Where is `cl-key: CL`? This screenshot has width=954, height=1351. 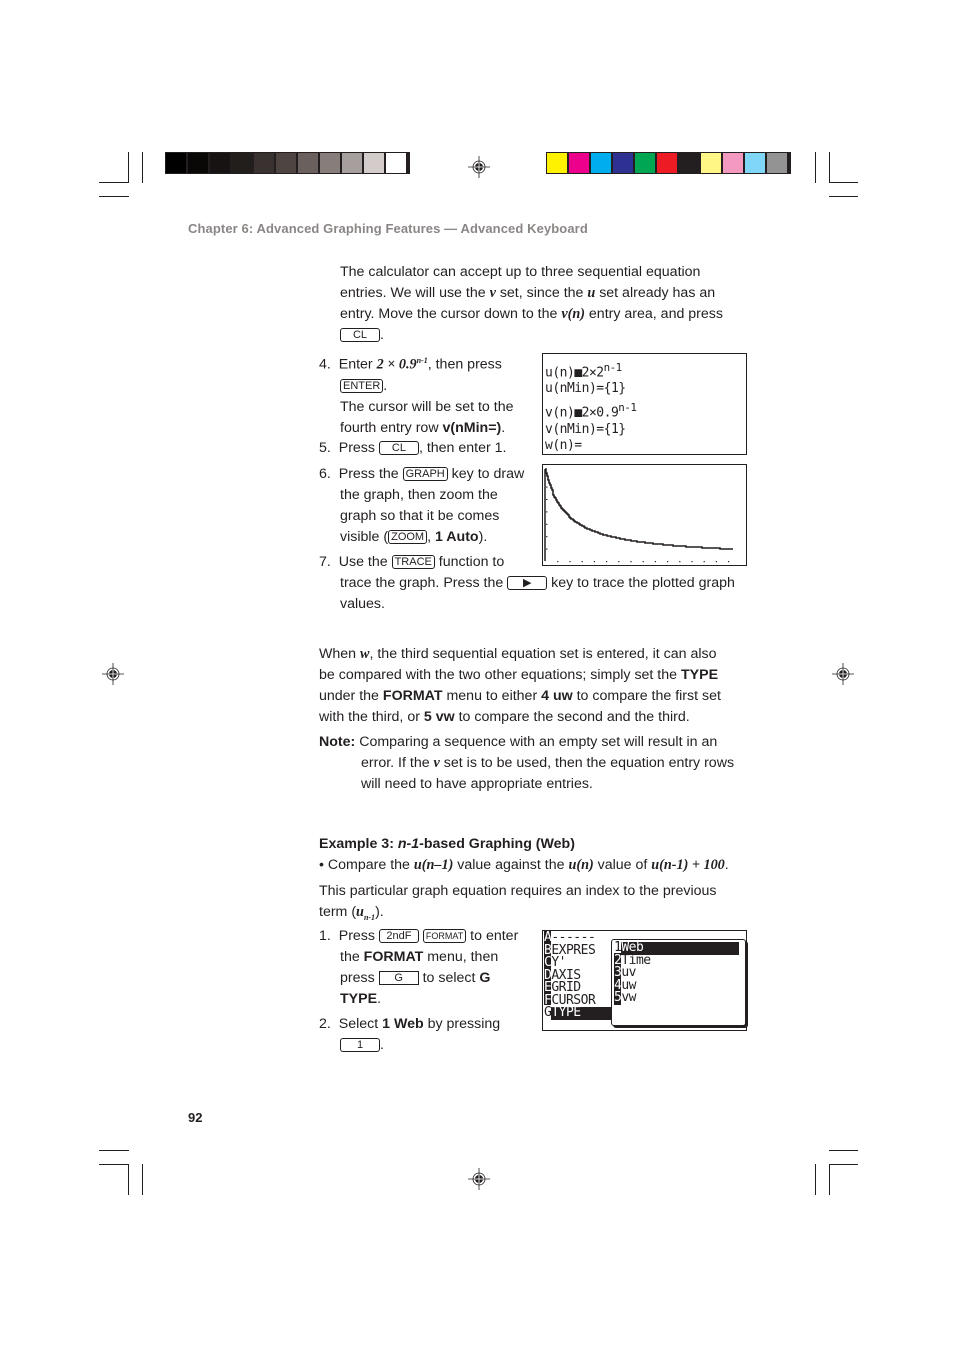 cl-key: CL is located at coordinates (360, 335).